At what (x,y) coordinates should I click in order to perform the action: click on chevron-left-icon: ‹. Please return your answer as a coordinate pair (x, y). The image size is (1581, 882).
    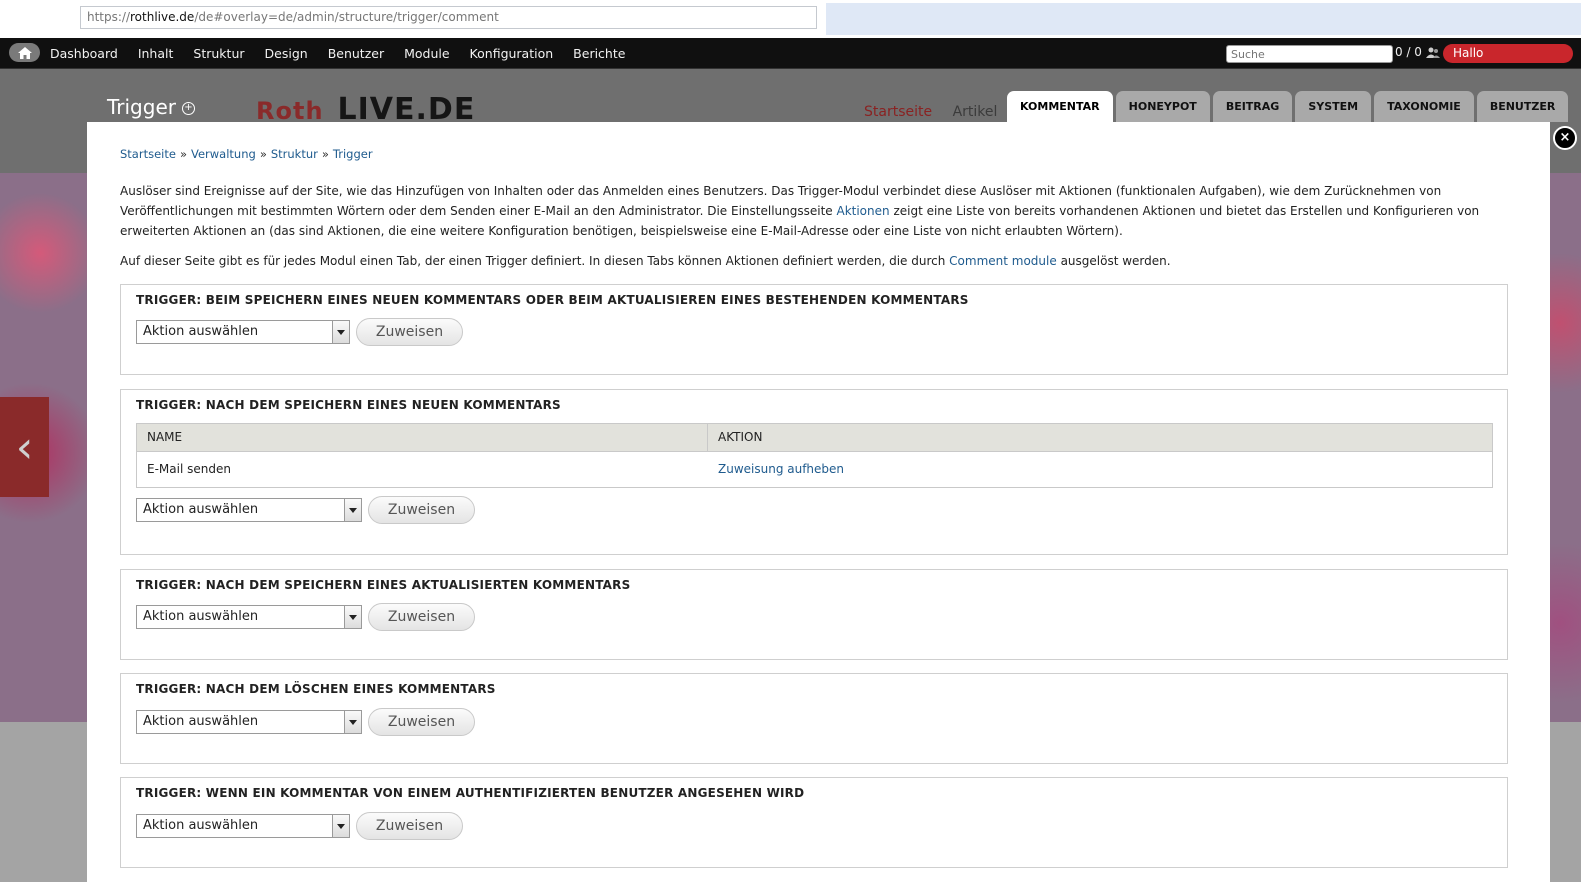
    Looking at the image, I should click on (24, 447).